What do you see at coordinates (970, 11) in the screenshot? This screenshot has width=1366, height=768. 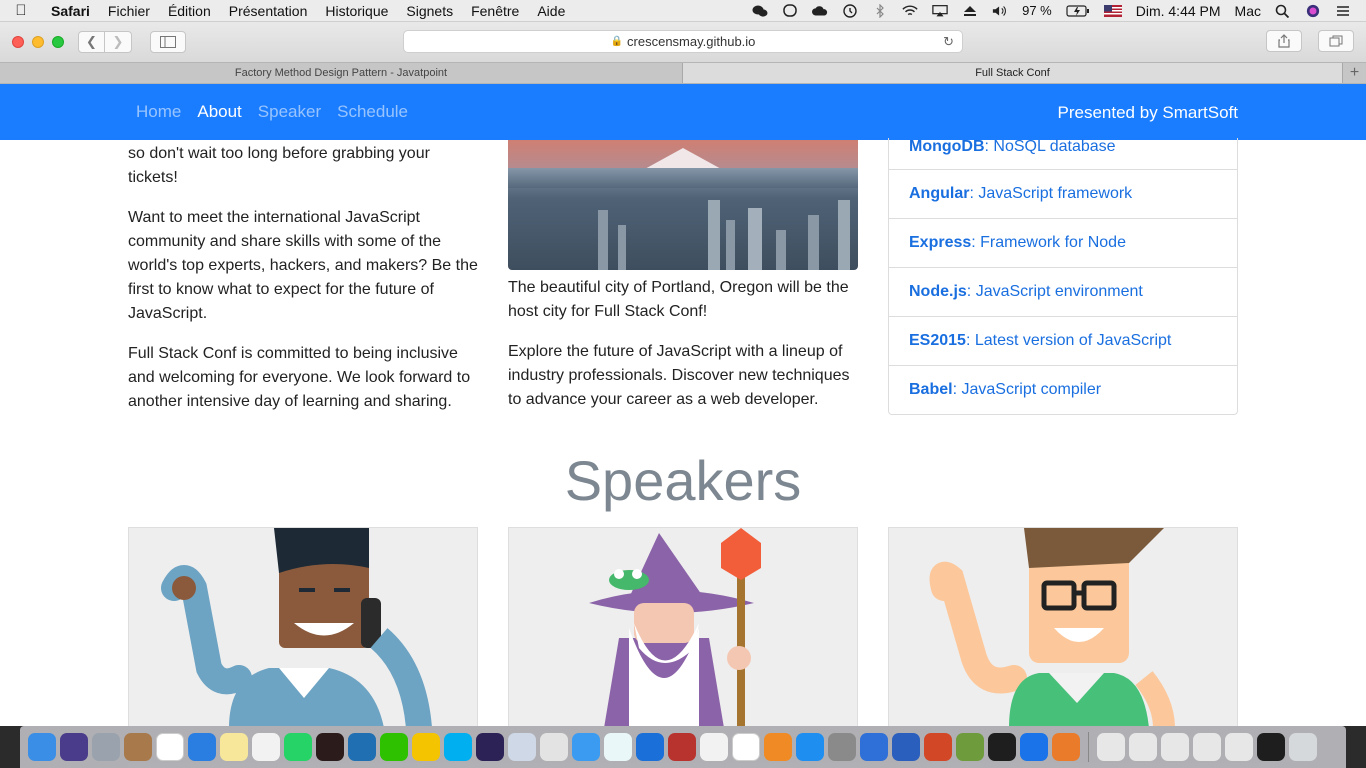 I see `eject-status-icon` at bounding box center [970, 11].